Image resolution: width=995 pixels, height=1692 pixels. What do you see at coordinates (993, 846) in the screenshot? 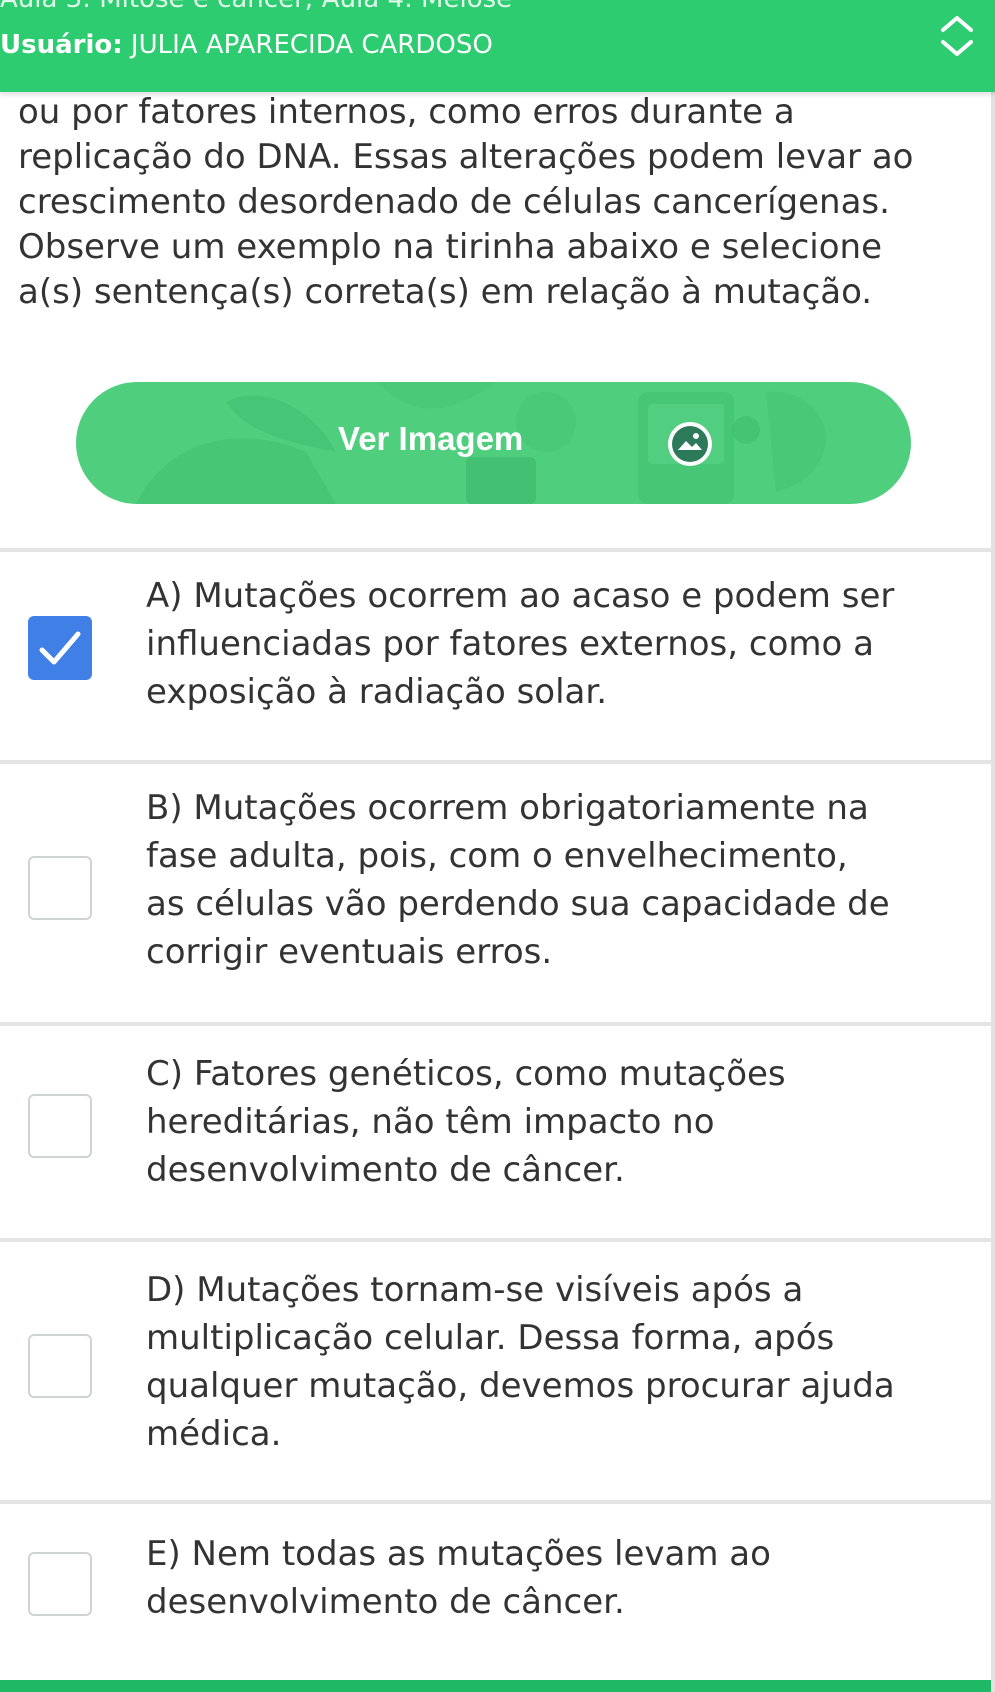
I see `scroll-edge` at bounding box center [993, 846].